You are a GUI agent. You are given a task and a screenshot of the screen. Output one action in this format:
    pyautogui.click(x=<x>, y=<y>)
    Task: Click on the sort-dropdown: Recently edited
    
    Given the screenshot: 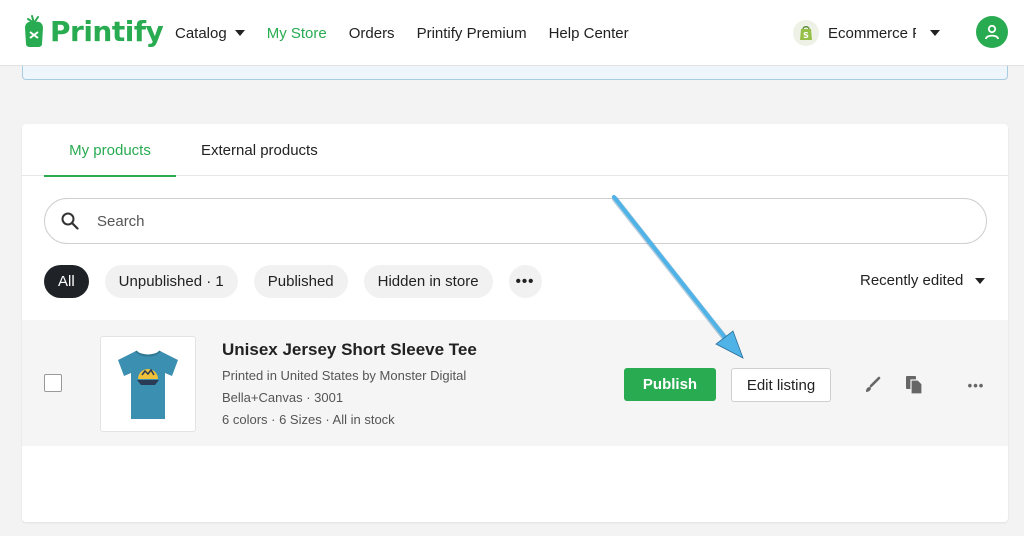 What is the action you would take?
    pyautogui.click(x=923, y=280)
    